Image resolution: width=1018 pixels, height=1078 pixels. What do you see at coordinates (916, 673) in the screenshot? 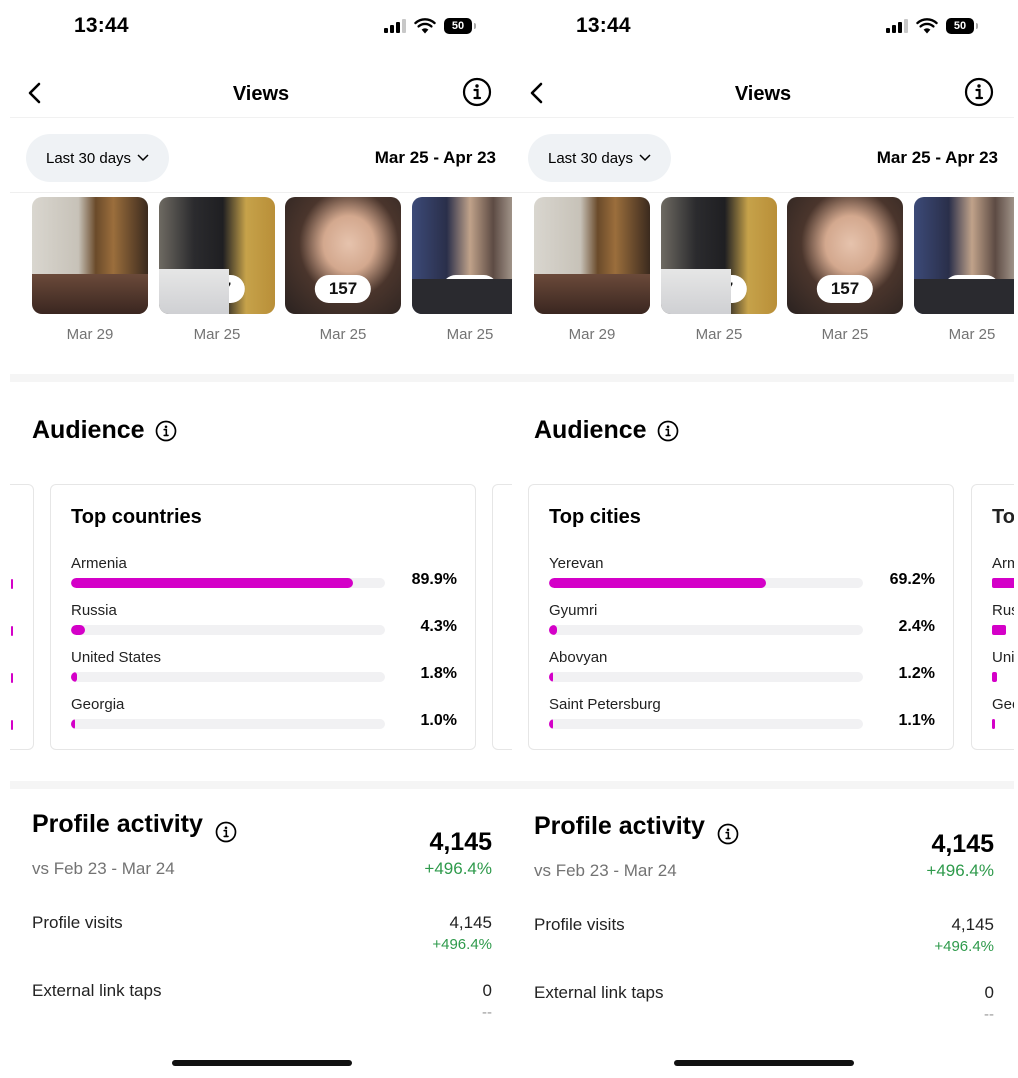
I see `row-percent: 1.2%` at bounding box center [916, 673].